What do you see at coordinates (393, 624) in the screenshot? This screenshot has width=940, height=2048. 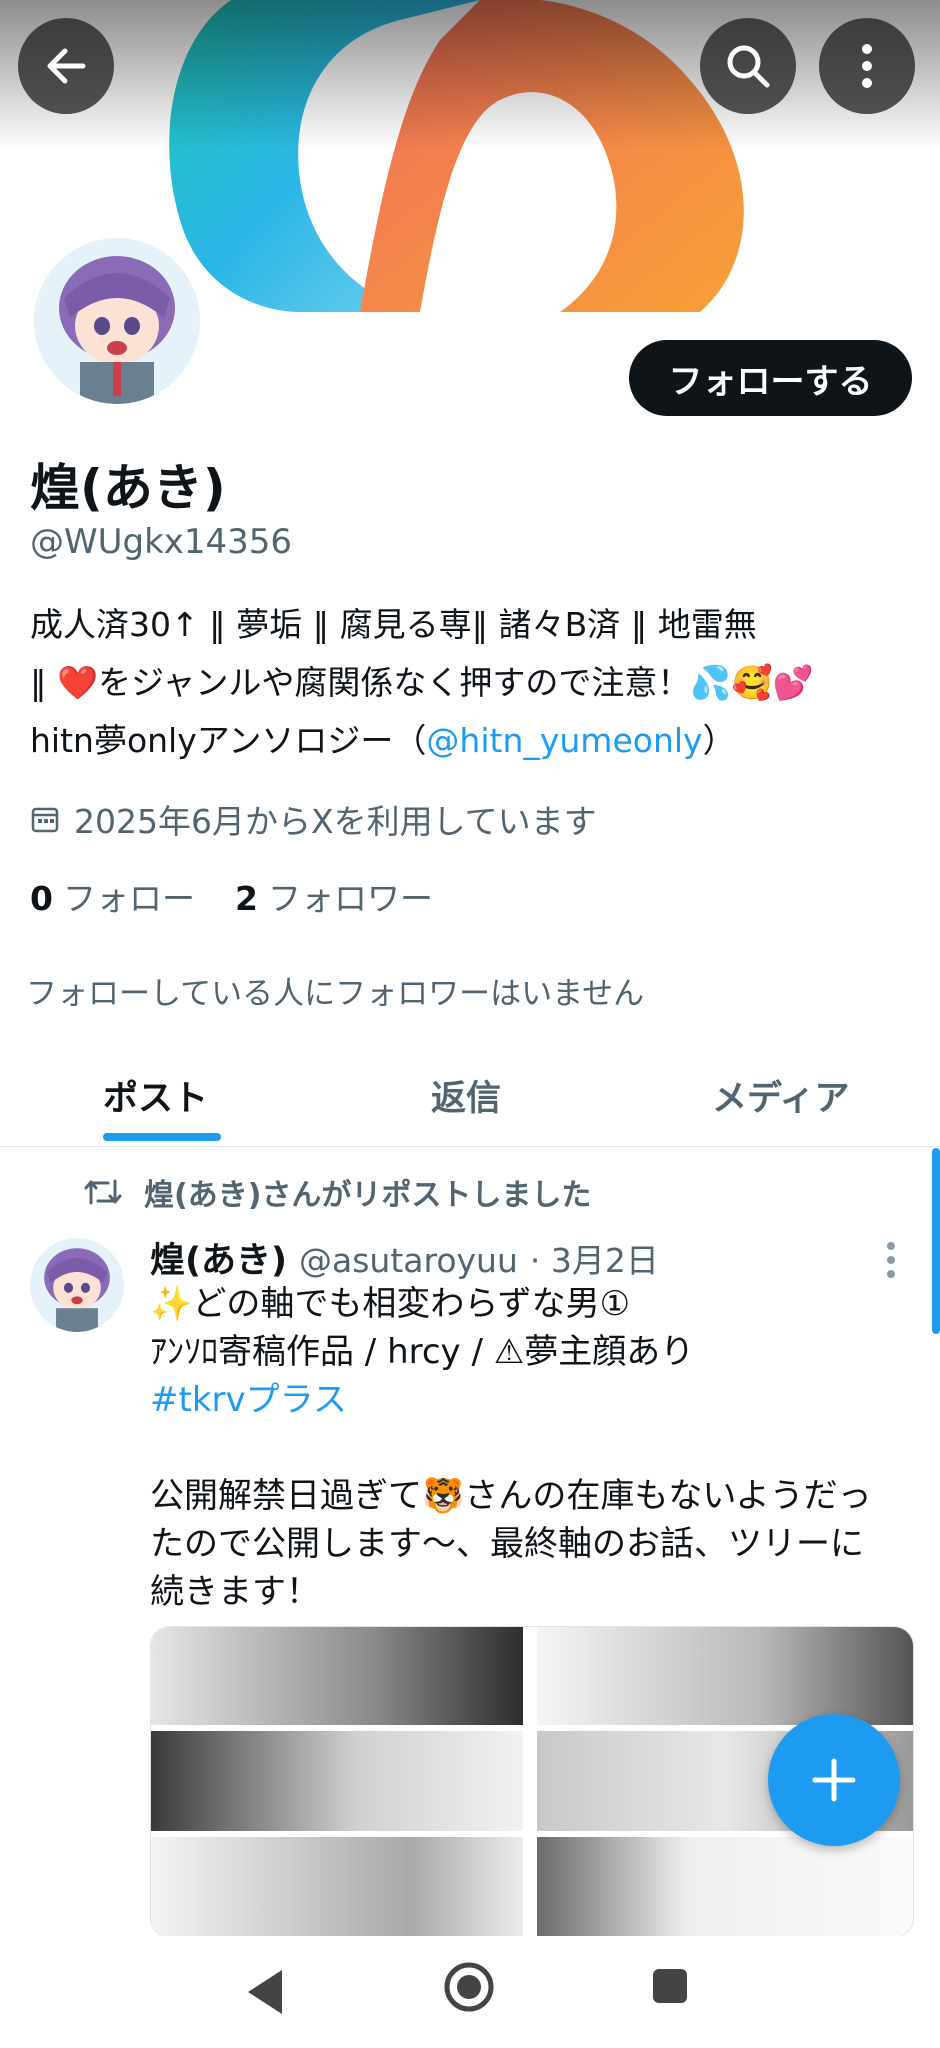 I see `bio-line: 成人済30↑ ‖ 夢垢 ‖ 腐見る専‖ 諸々B済 ‖ 地雷無` at bounding box center [393, 624].